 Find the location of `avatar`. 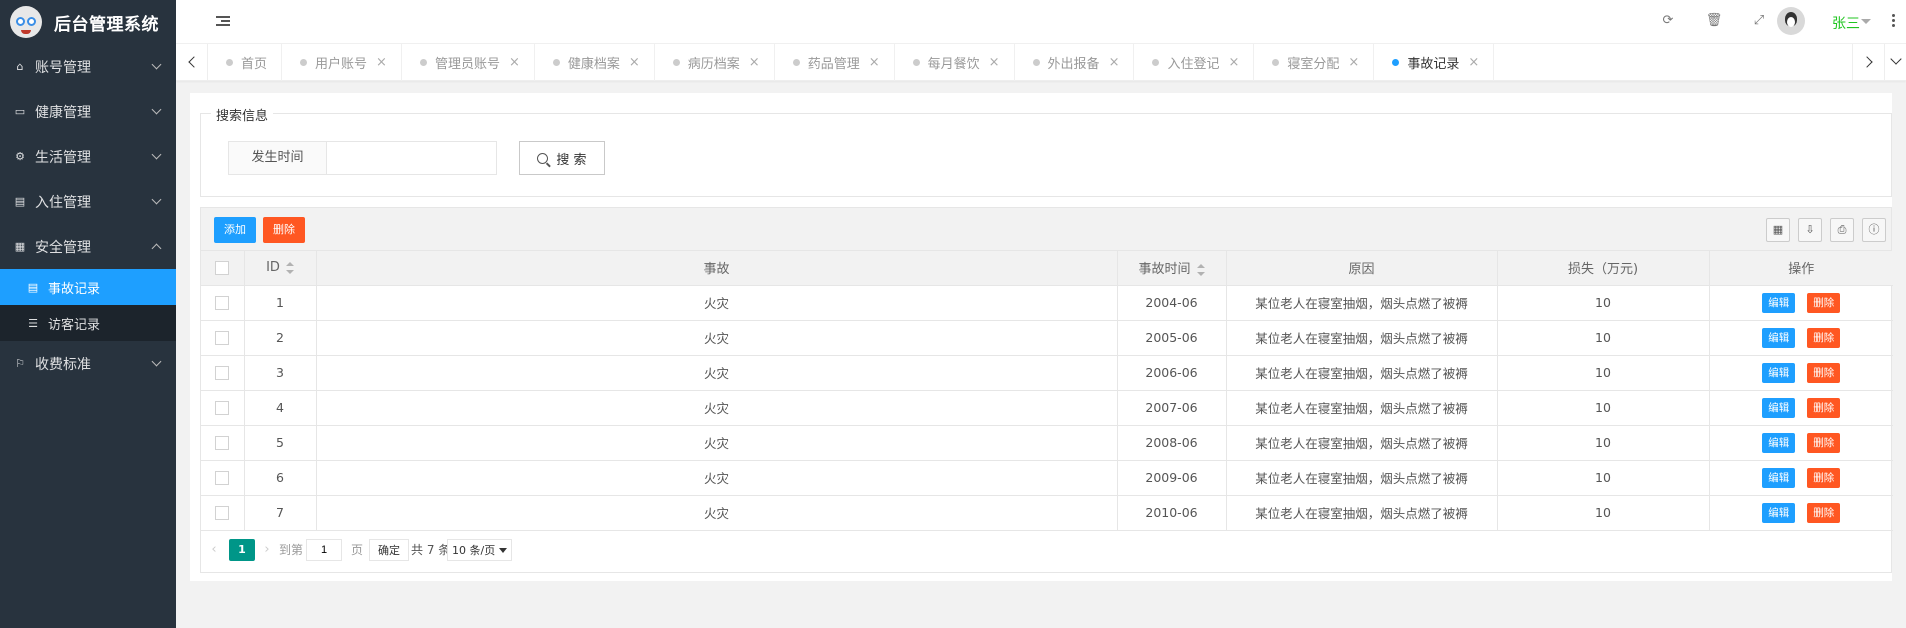

avatar is located at coordinates (1791, 21).